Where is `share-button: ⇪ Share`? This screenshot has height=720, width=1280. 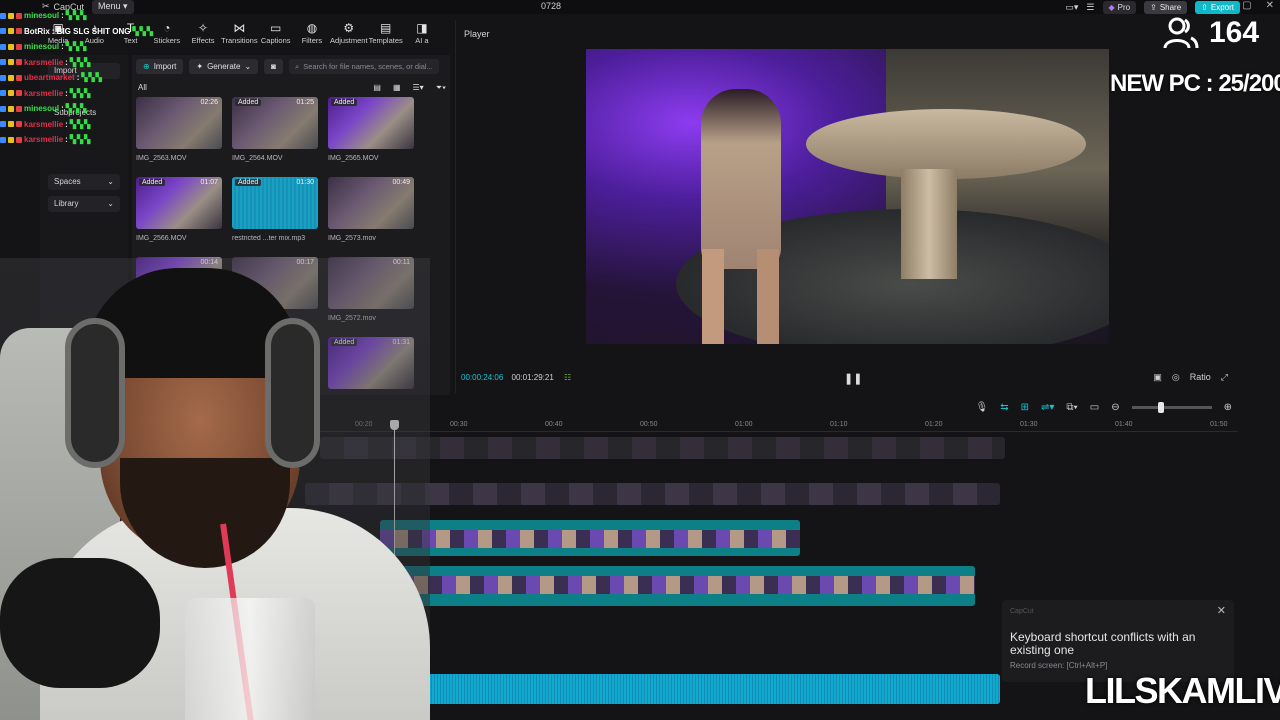
share-button: ⇪ Share is located at coordinates (1166, 7).